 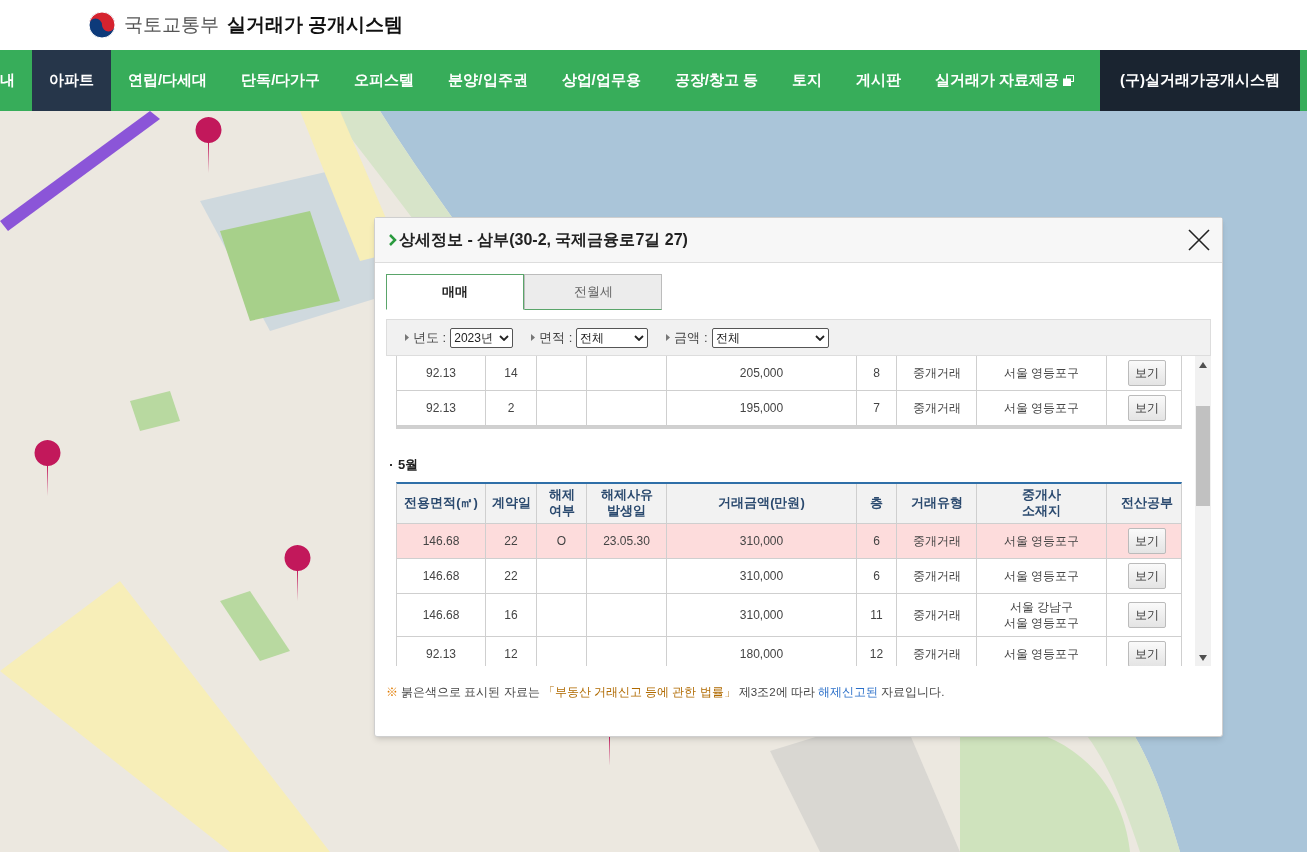 What do you see at coordinates (627, 540) in the screenshot?
I see `table-cell: 23.05.30` at bounding box center [627, 540].